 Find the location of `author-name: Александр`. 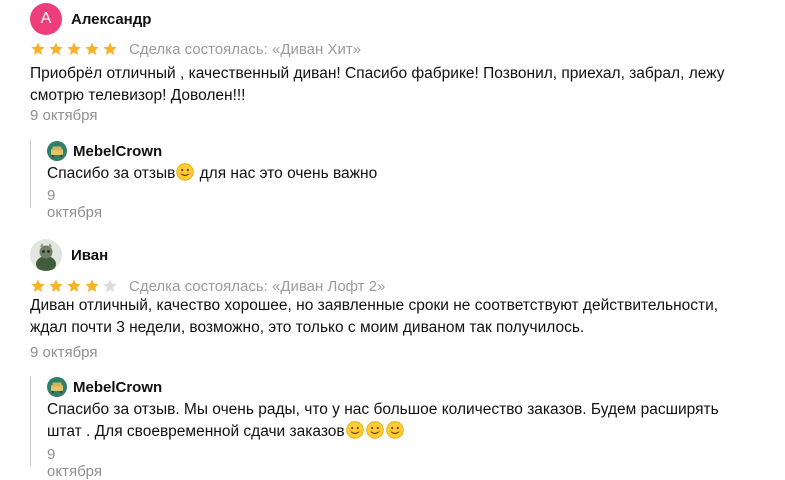

author-name: Александр is located at coordinates (111, 19).